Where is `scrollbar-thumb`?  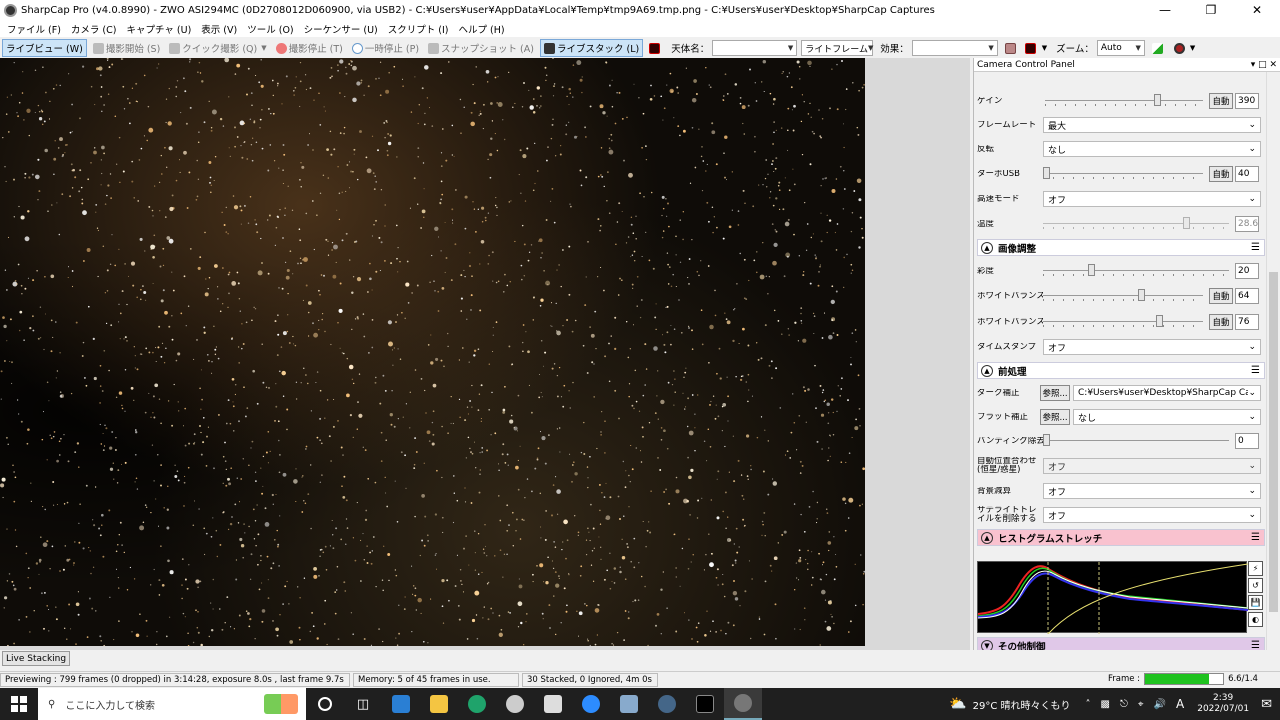
scrollbar-thumb is located at coordinates (1273, 442).